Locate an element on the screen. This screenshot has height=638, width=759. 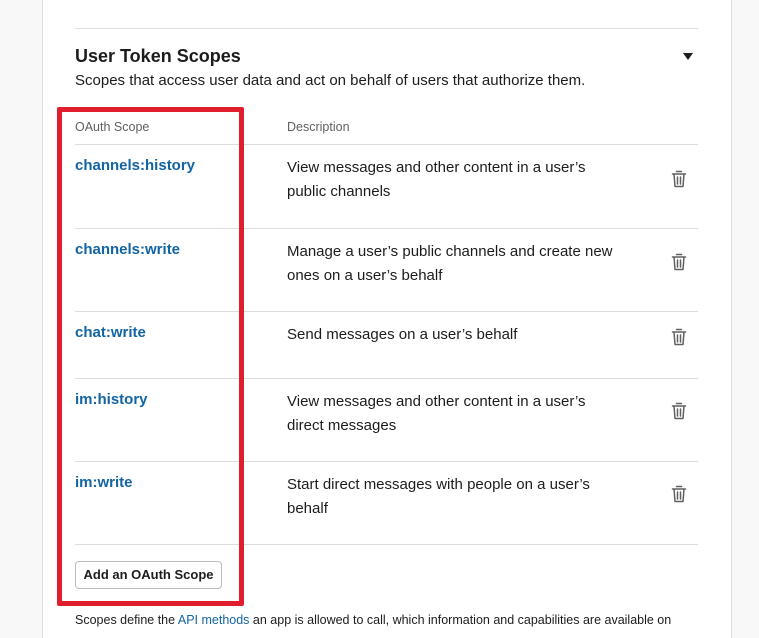
section-title: User Token Scopes is located at coordinates (158, 56).